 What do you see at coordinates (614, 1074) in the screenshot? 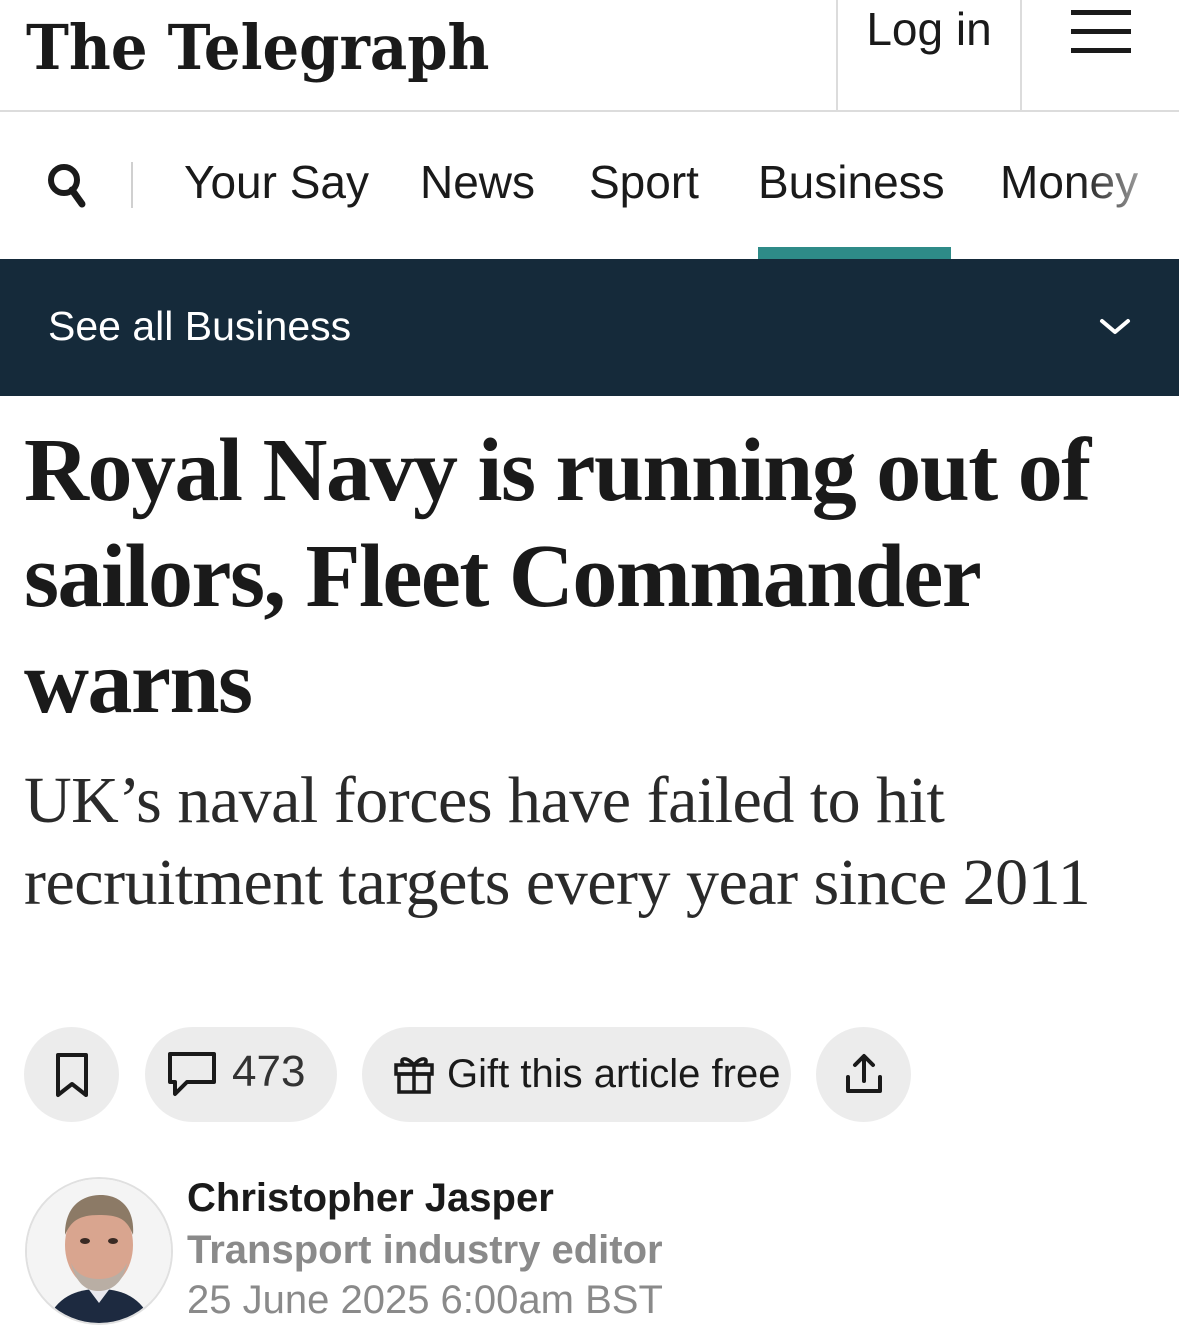
I see `gift-article-label: Gift this article free` at bounding box center [614, 1074].